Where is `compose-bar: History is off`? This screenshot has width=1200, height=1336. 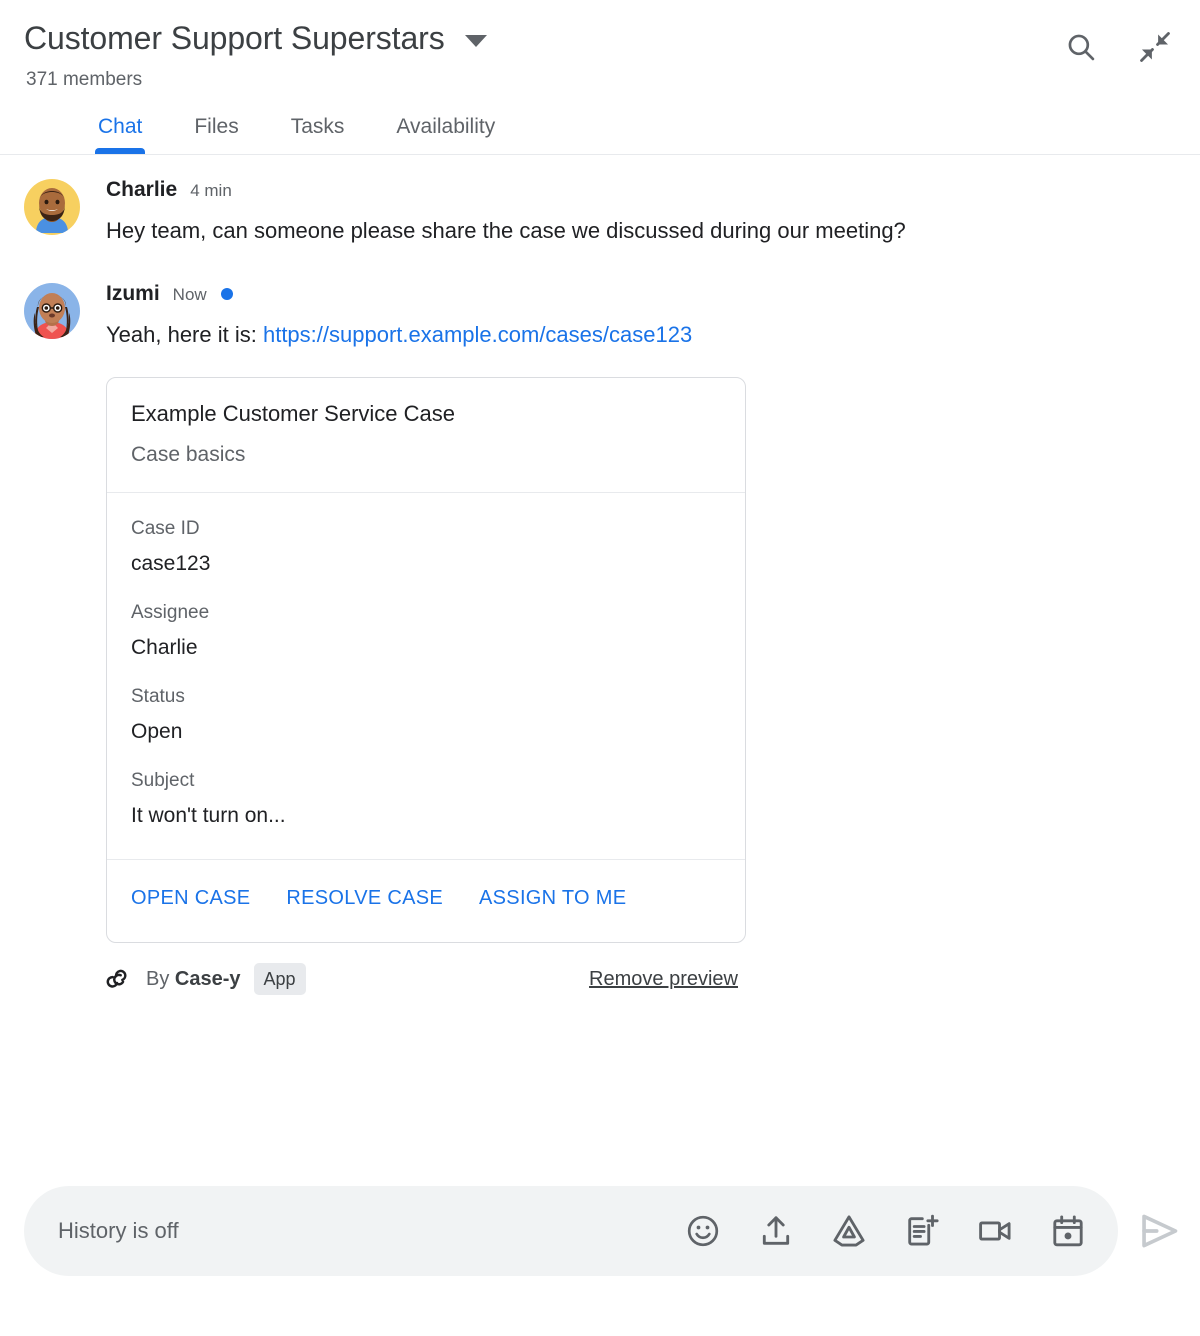 compose-bar: History is off is located at coordinates (603, 1231).